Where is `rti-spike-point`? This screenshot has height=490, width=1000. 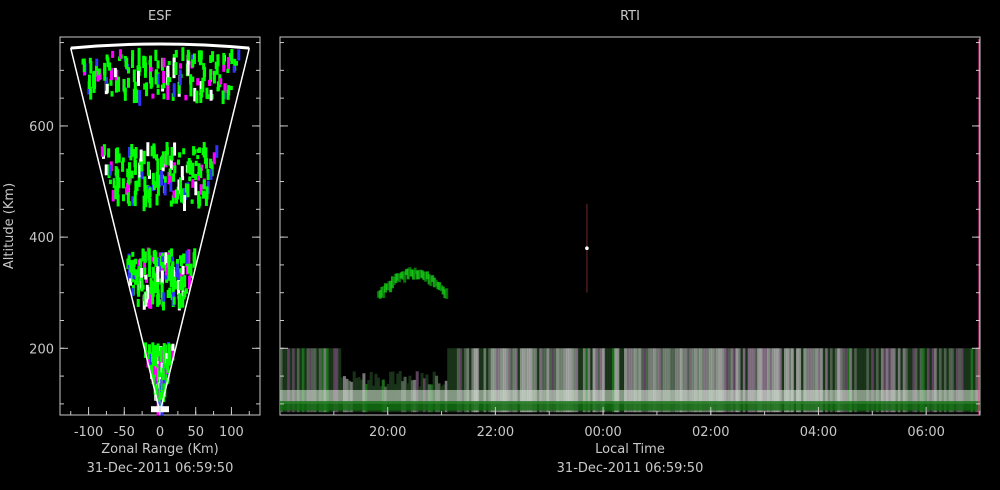 rti-spike-point is located at coordinates (587, 248).